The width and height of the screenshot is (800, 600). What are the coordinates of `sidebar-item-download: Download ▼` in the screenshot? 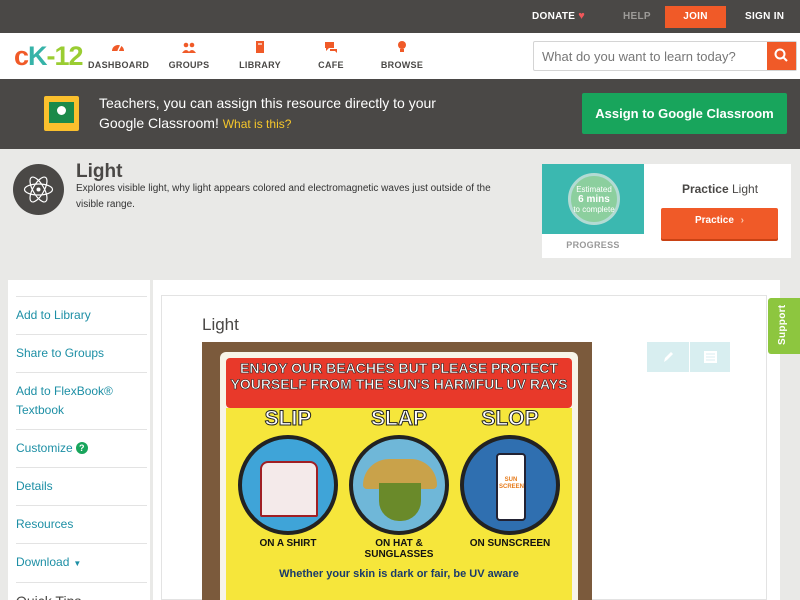 It's located at (81, 562).